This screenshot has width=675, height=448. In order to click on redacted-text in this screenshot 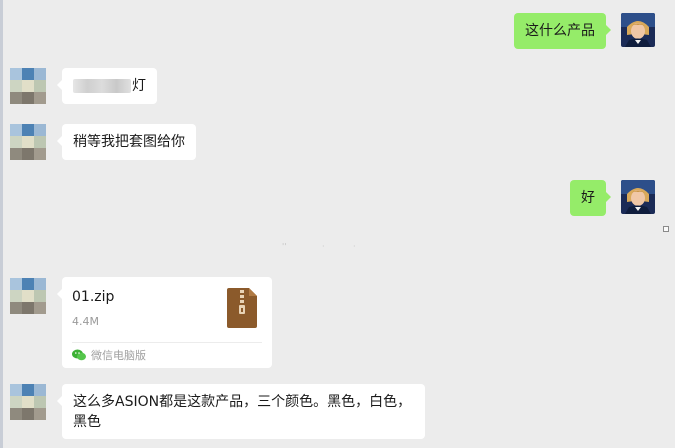, I will do `click(102, 86)`.